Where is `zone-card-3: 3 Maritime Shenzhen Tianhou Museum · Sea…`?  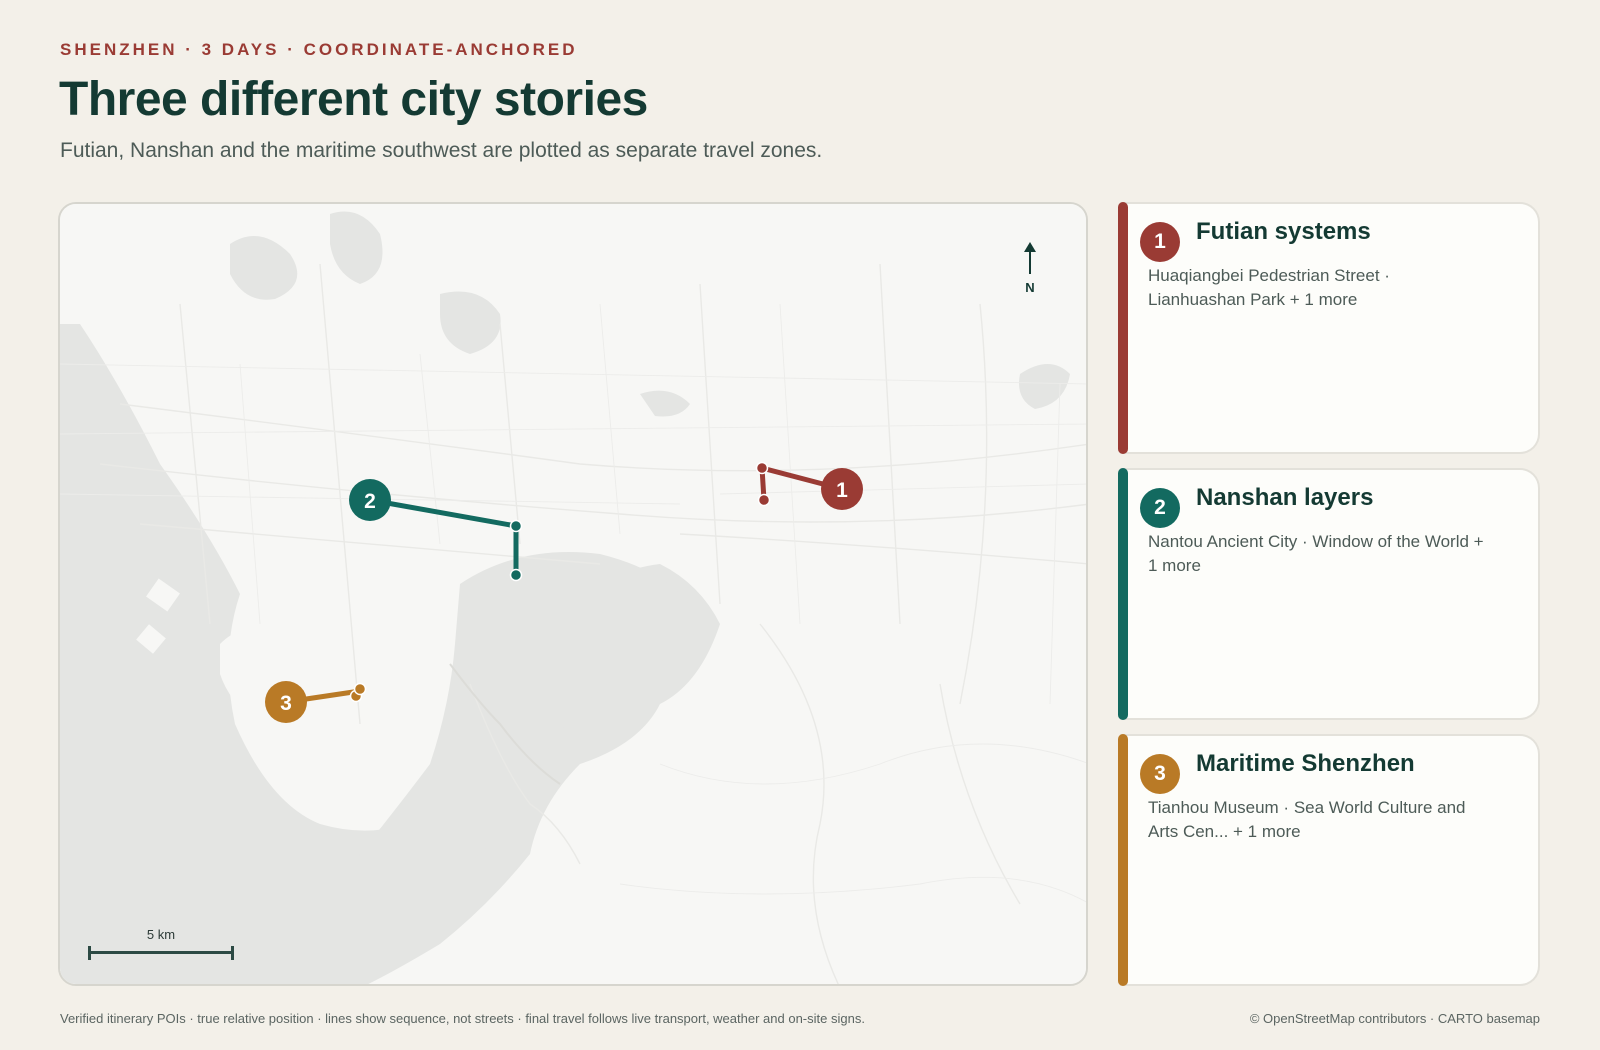
zone-card-3: 3 Maritime Shenzhen Tianhou Museum · Sea… is located at coordinates (1329, 860).